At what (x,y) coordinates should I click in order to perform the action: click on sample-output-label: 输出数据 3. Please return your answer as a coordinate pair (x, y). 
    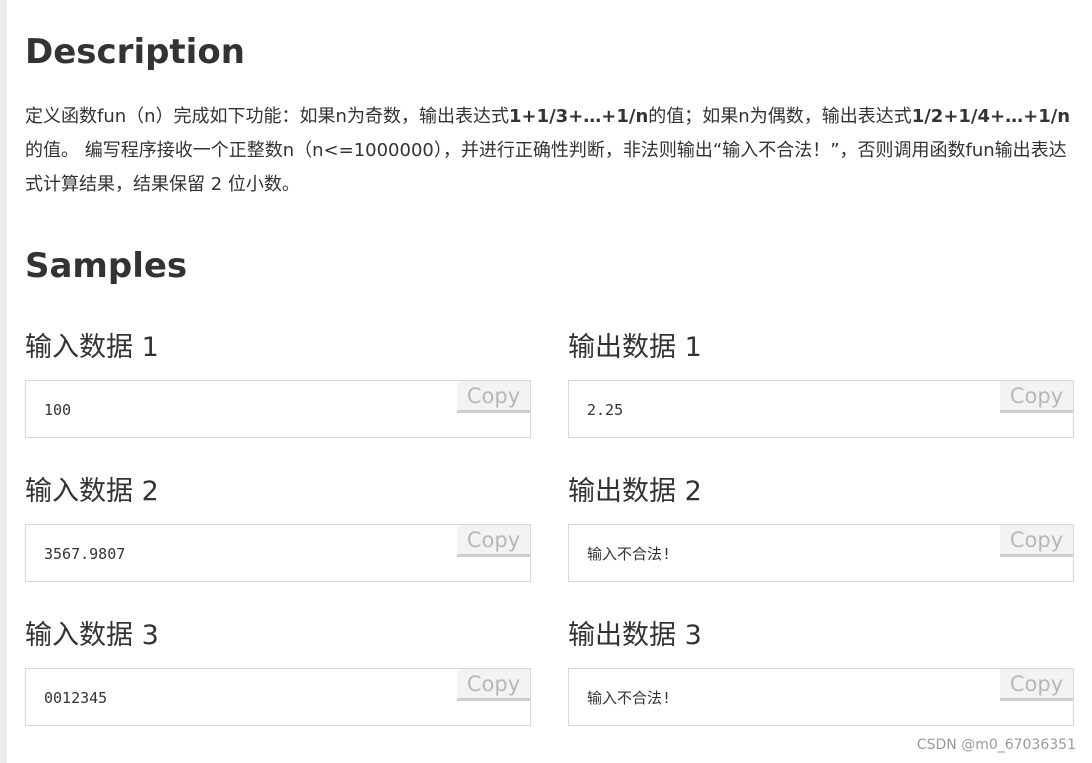
    Looking at the image, I should click on (635, 635).